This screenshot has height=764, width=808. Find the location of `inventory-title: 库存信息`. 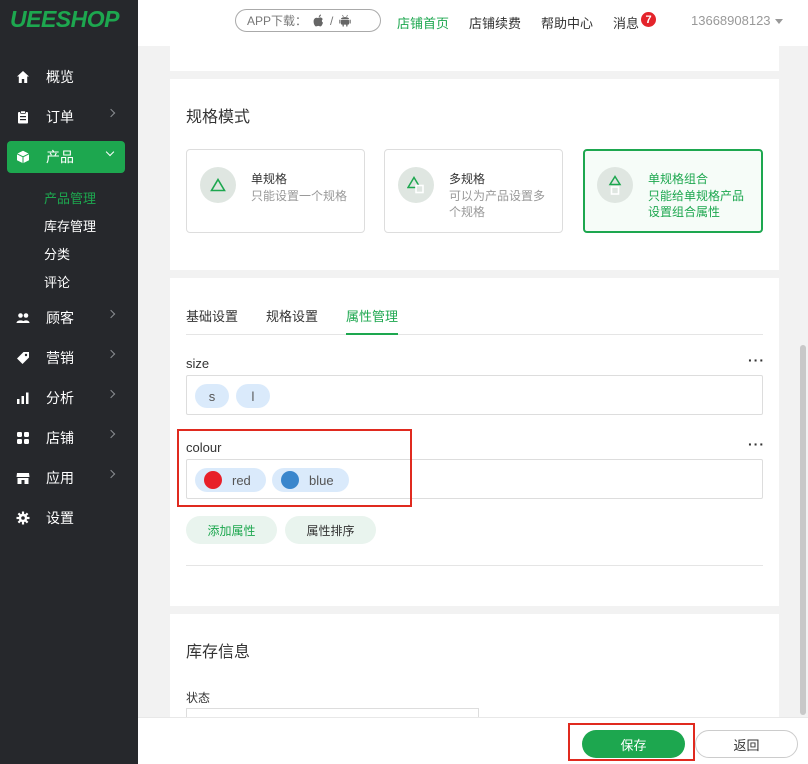

inventory-title: 库存信息 is located at coordinates (218, 652).